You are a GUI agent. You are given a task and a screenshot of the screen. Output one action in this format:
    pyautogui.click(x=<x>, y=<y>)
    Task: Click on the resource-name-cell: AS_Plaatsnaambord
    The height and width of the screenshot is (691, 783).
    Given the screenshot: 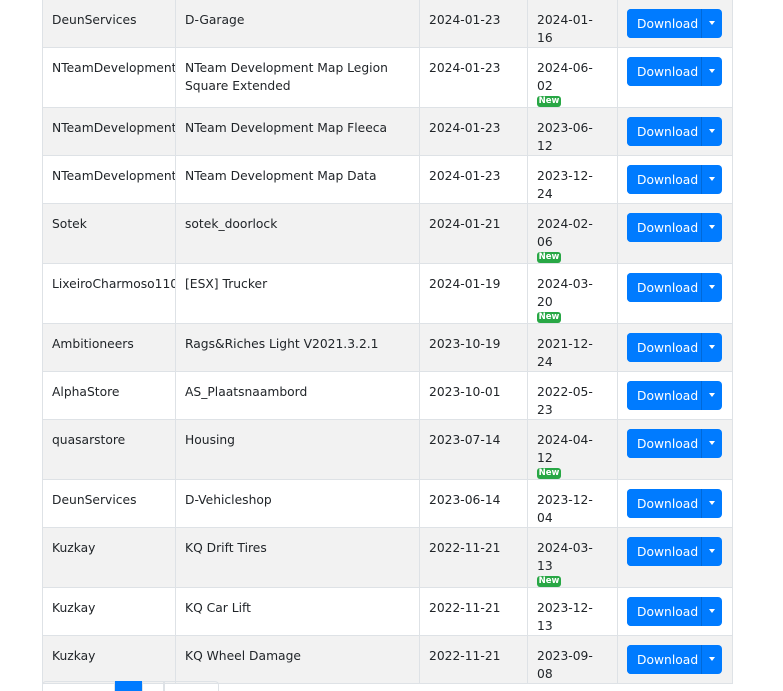 What is the action you would take?
    pyautogui.click(x=297, y=395)
    